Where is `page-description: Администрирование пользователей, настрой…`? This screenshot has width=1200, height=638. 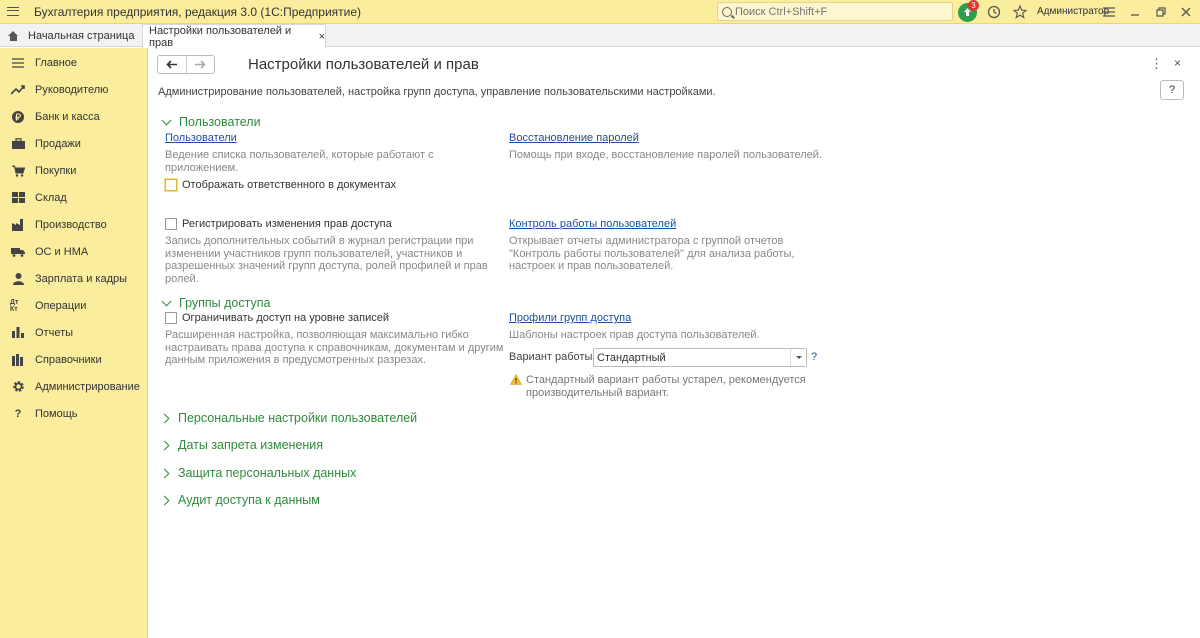
page-description: Администрирование пользователей, настрой… is located at coordinates (437, 92).